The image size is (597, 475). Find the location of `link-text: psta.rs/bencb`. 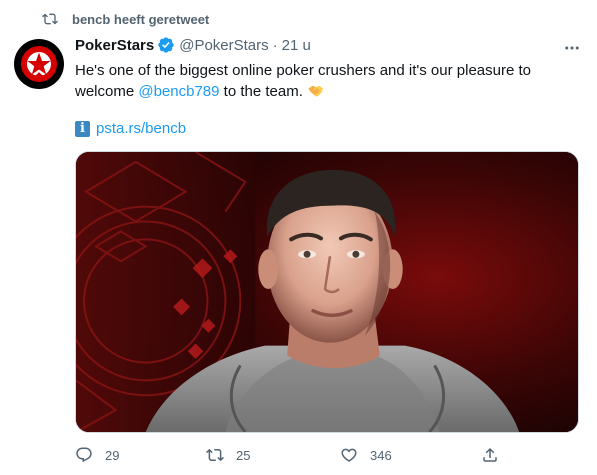

link-text: psta.rs/bencb is located at coordinates (141, 128).